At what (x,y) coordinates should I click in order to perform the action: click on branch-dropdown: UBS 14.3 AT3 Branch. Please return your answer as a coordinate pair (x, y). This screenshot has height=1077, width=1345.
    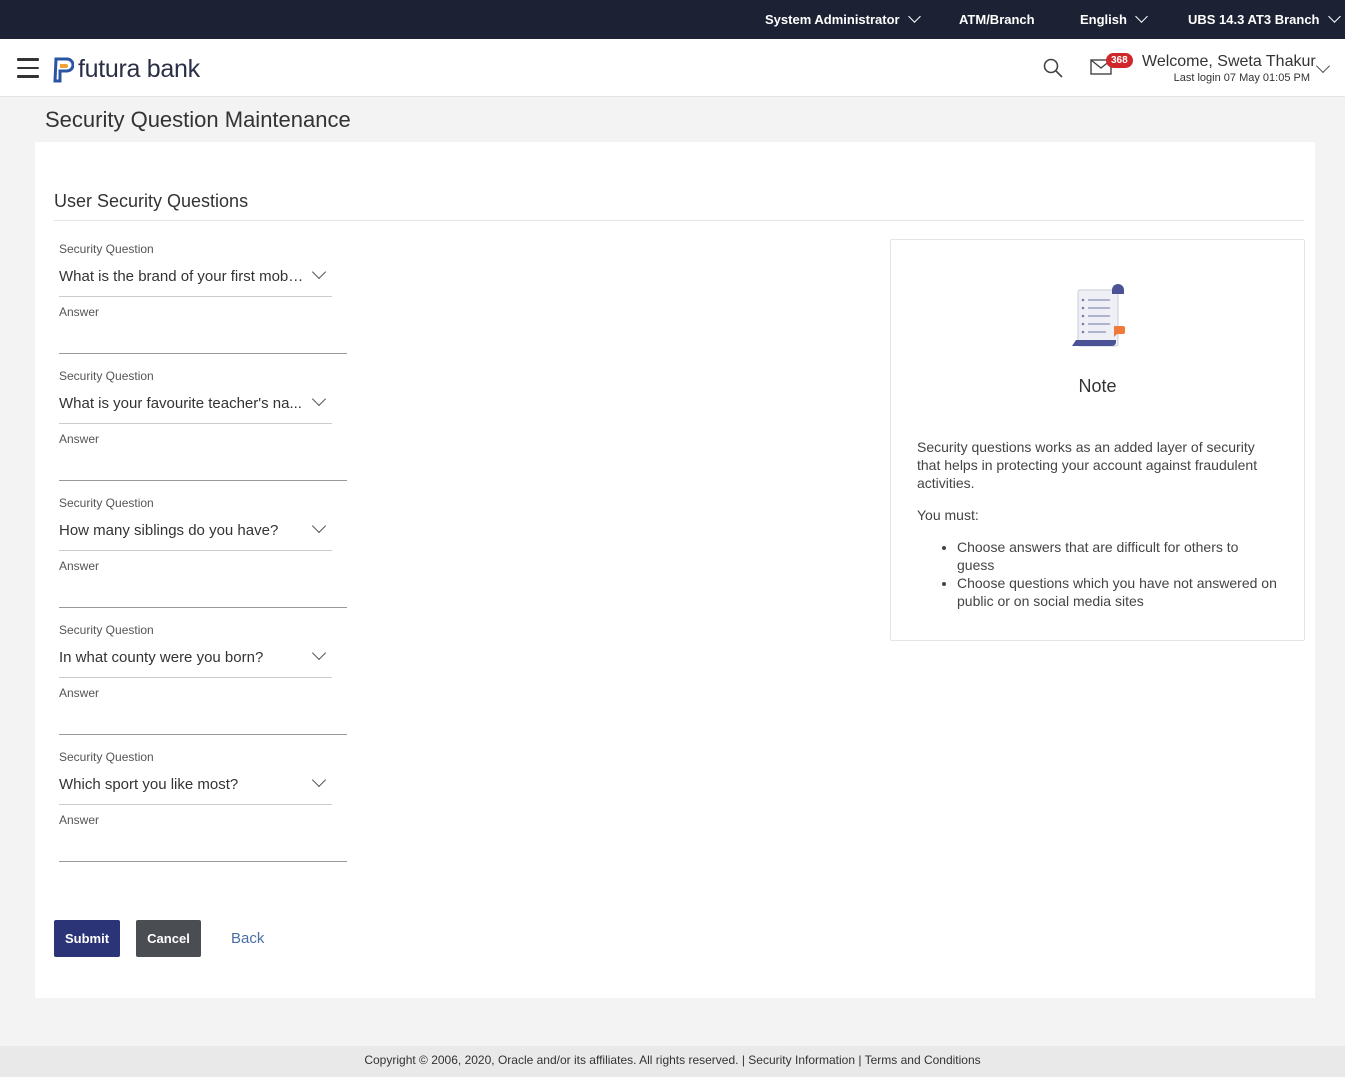
    Looking at the image, I should click on (1264, 18).